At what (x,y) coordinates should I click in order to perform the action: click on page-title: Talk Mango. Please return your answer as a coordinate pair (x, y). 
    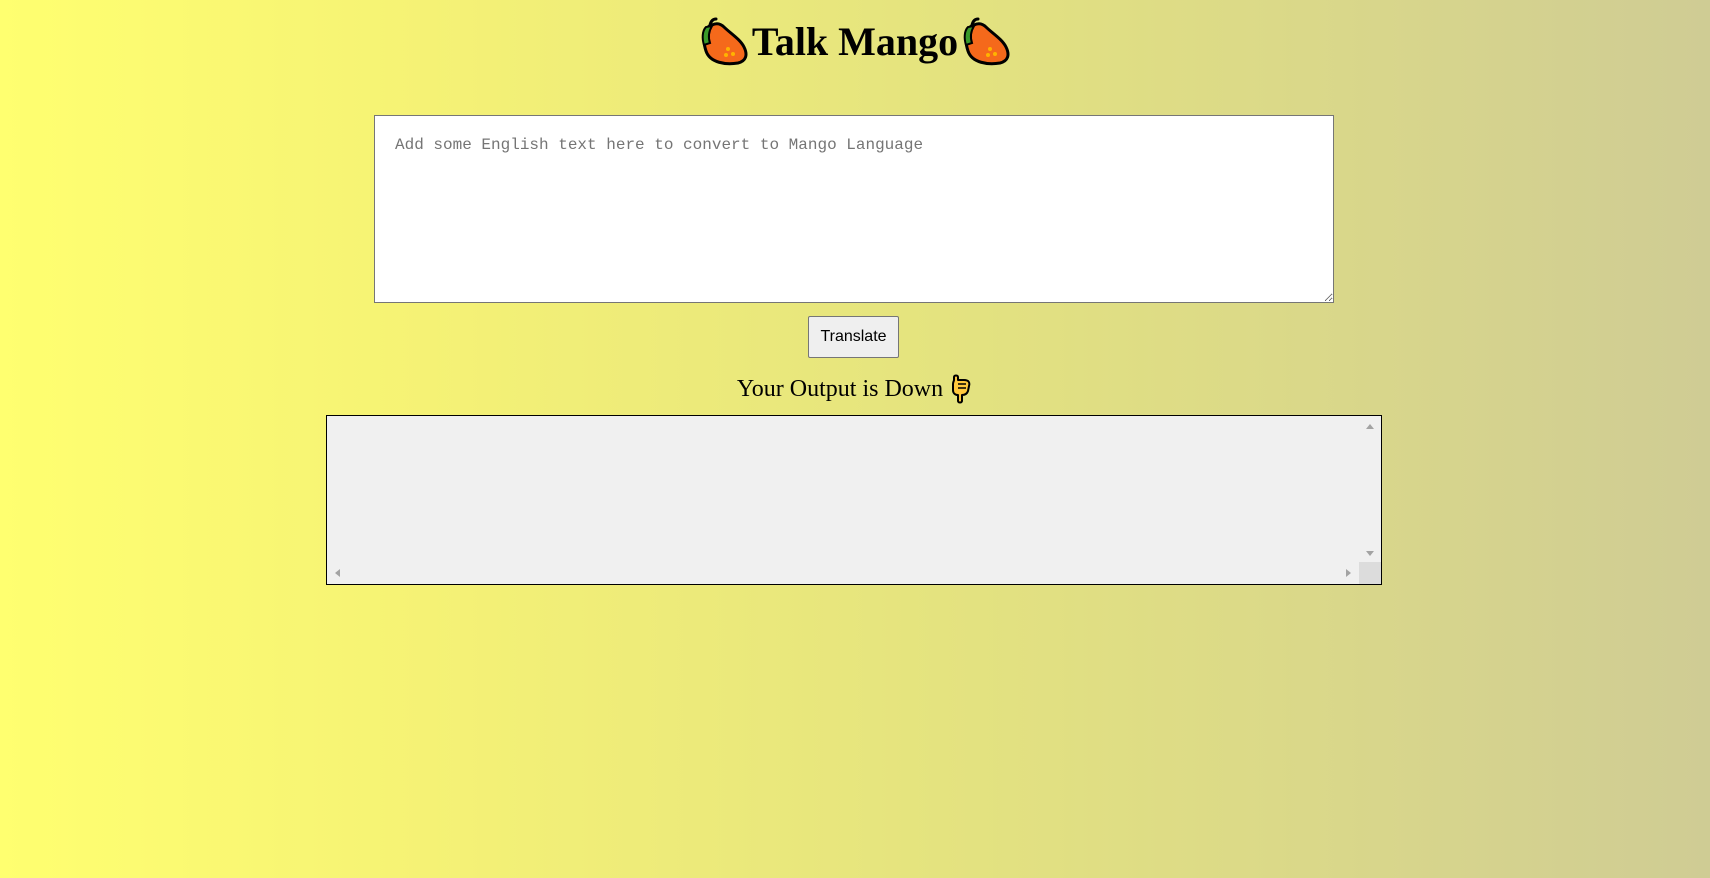
    Looking at the image, I should click on (855, 41).